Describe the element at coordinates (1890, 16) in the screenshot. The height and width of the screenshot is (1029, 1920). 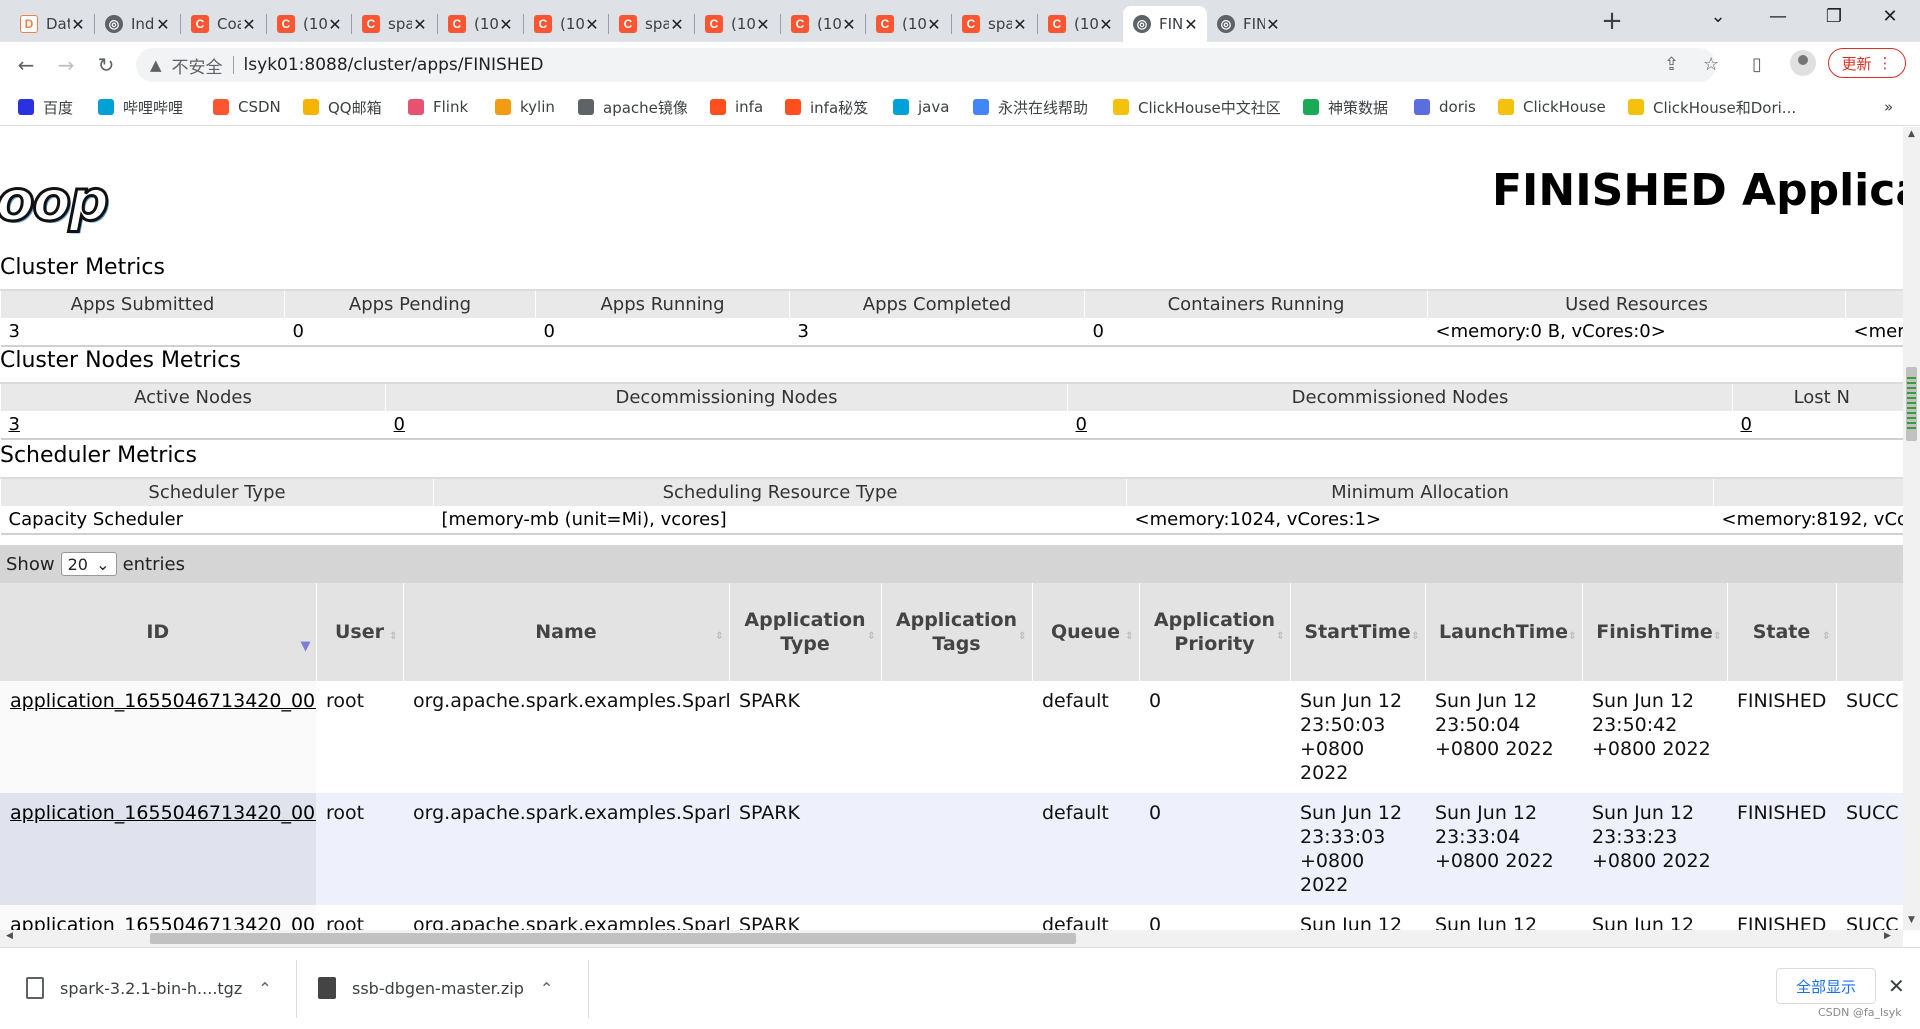
I see `close-window-button: ✕` at that location.